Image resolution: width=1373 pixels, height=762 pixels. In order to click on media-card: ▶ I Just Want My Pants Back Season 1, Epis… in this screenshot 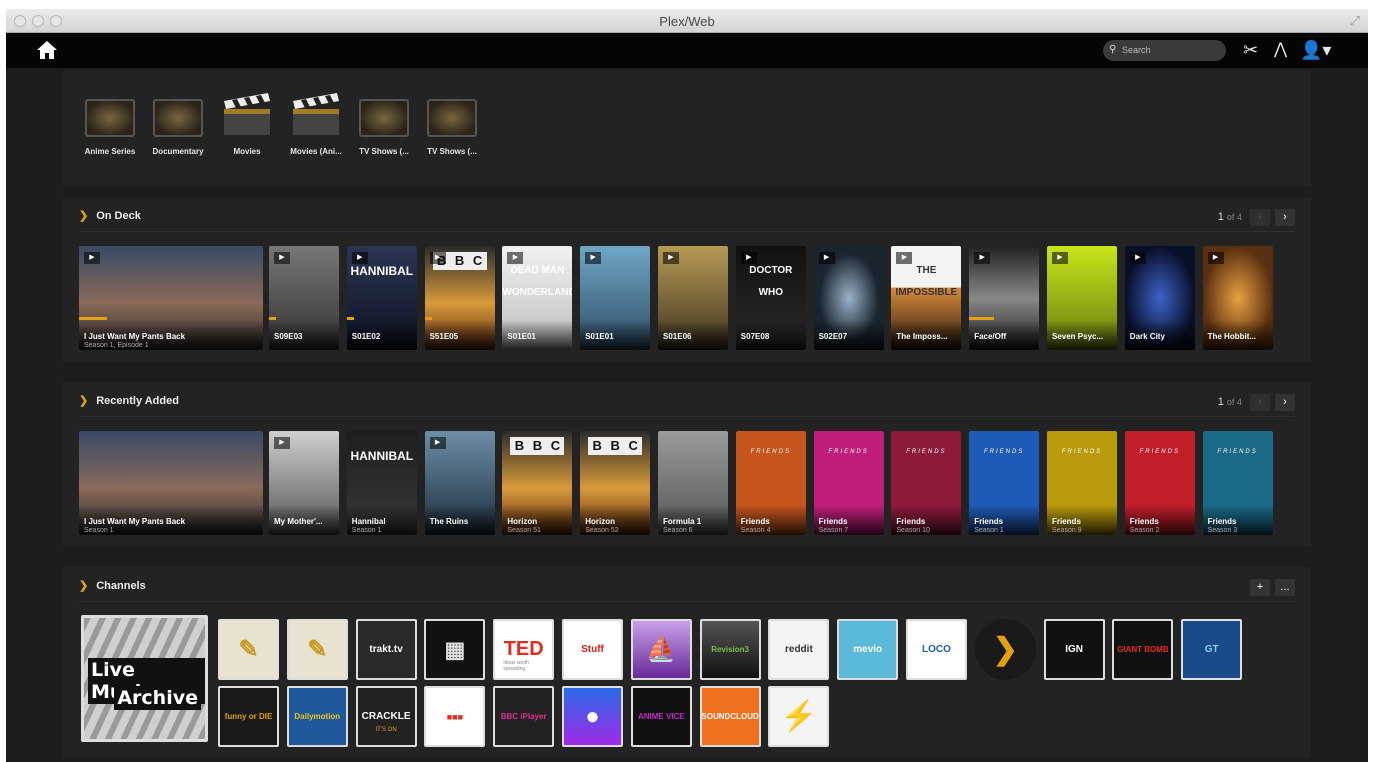, I will do `click(171, 298)`.